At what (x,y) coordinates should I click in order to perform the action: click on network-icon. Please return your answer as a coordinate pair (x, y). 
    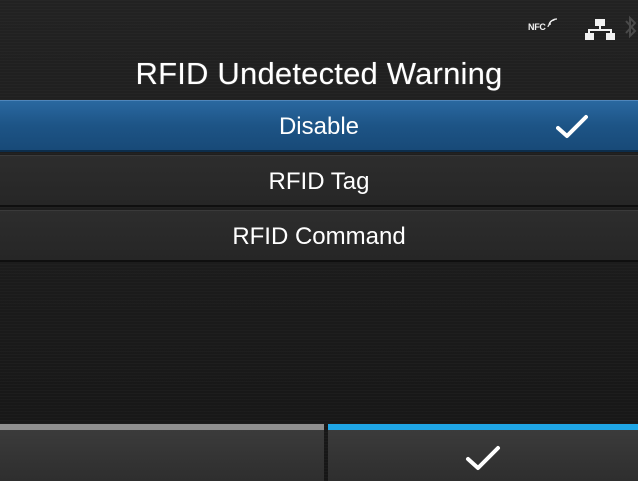
    Looking at the image, I should click on (600, 29).